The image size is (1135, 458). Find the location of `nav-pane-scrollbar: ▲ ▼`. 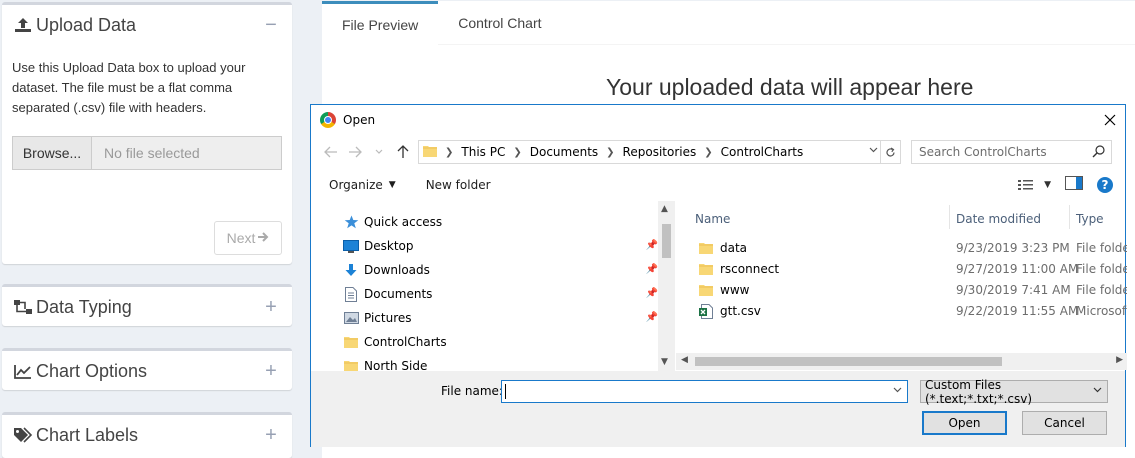

nav-pane-scrollbar: ▲ ▼ is located at coordinates (666, 286).